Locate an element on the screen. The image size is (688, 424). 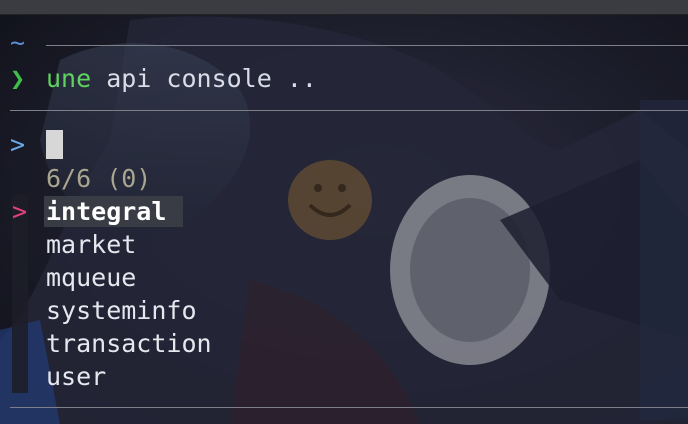
command-binary: une is located at coordinates (69, 78).